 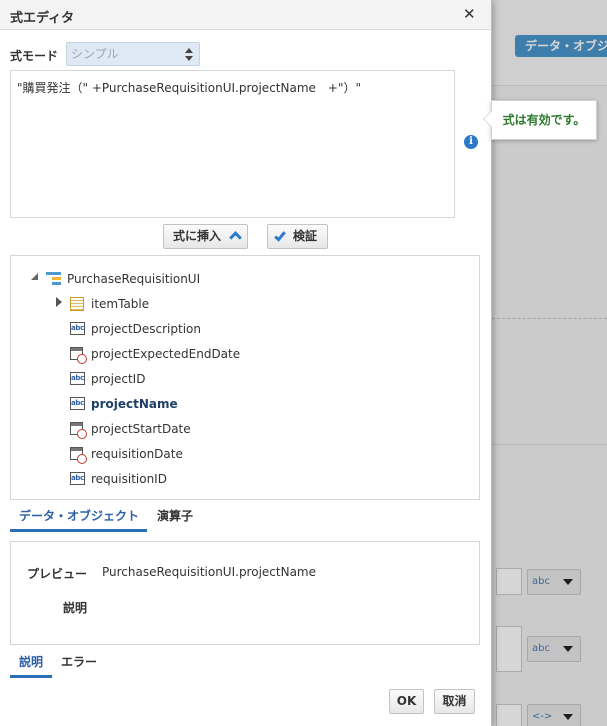 What do you see at coordinates (137, 454) in the screenshot?
I see `tree-item-label: requisitionDate` at bounding box center [137, 454].